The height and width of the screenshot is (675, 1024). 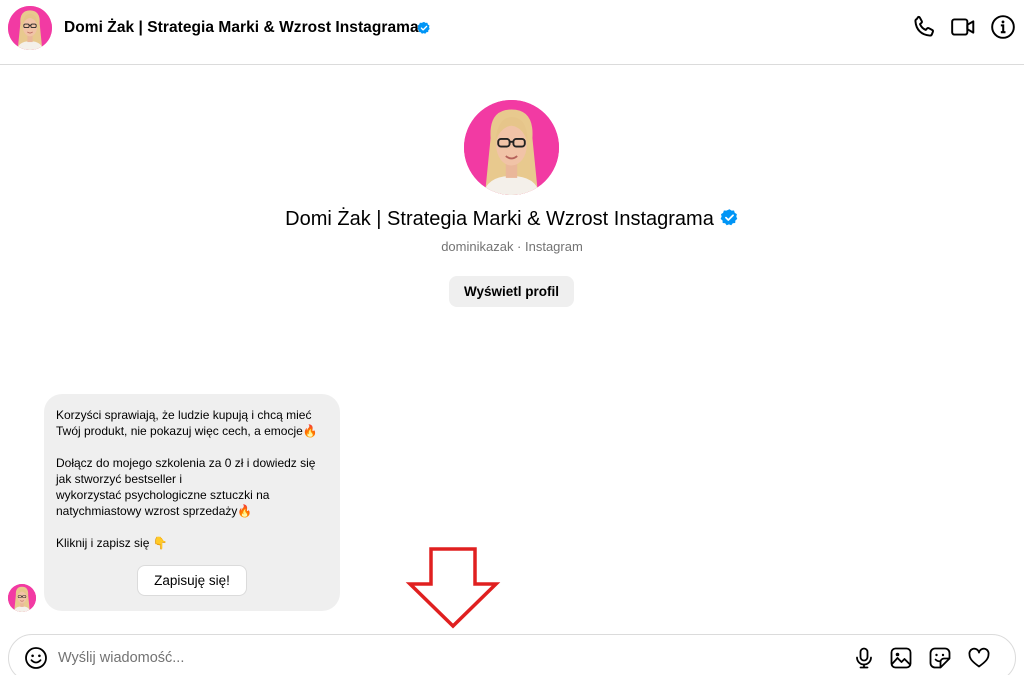 What do you see at coordinates (104, 543) in the screenshot?
I see `message-text: Kliknij i zapisz się` at bounding box center [104, 543].